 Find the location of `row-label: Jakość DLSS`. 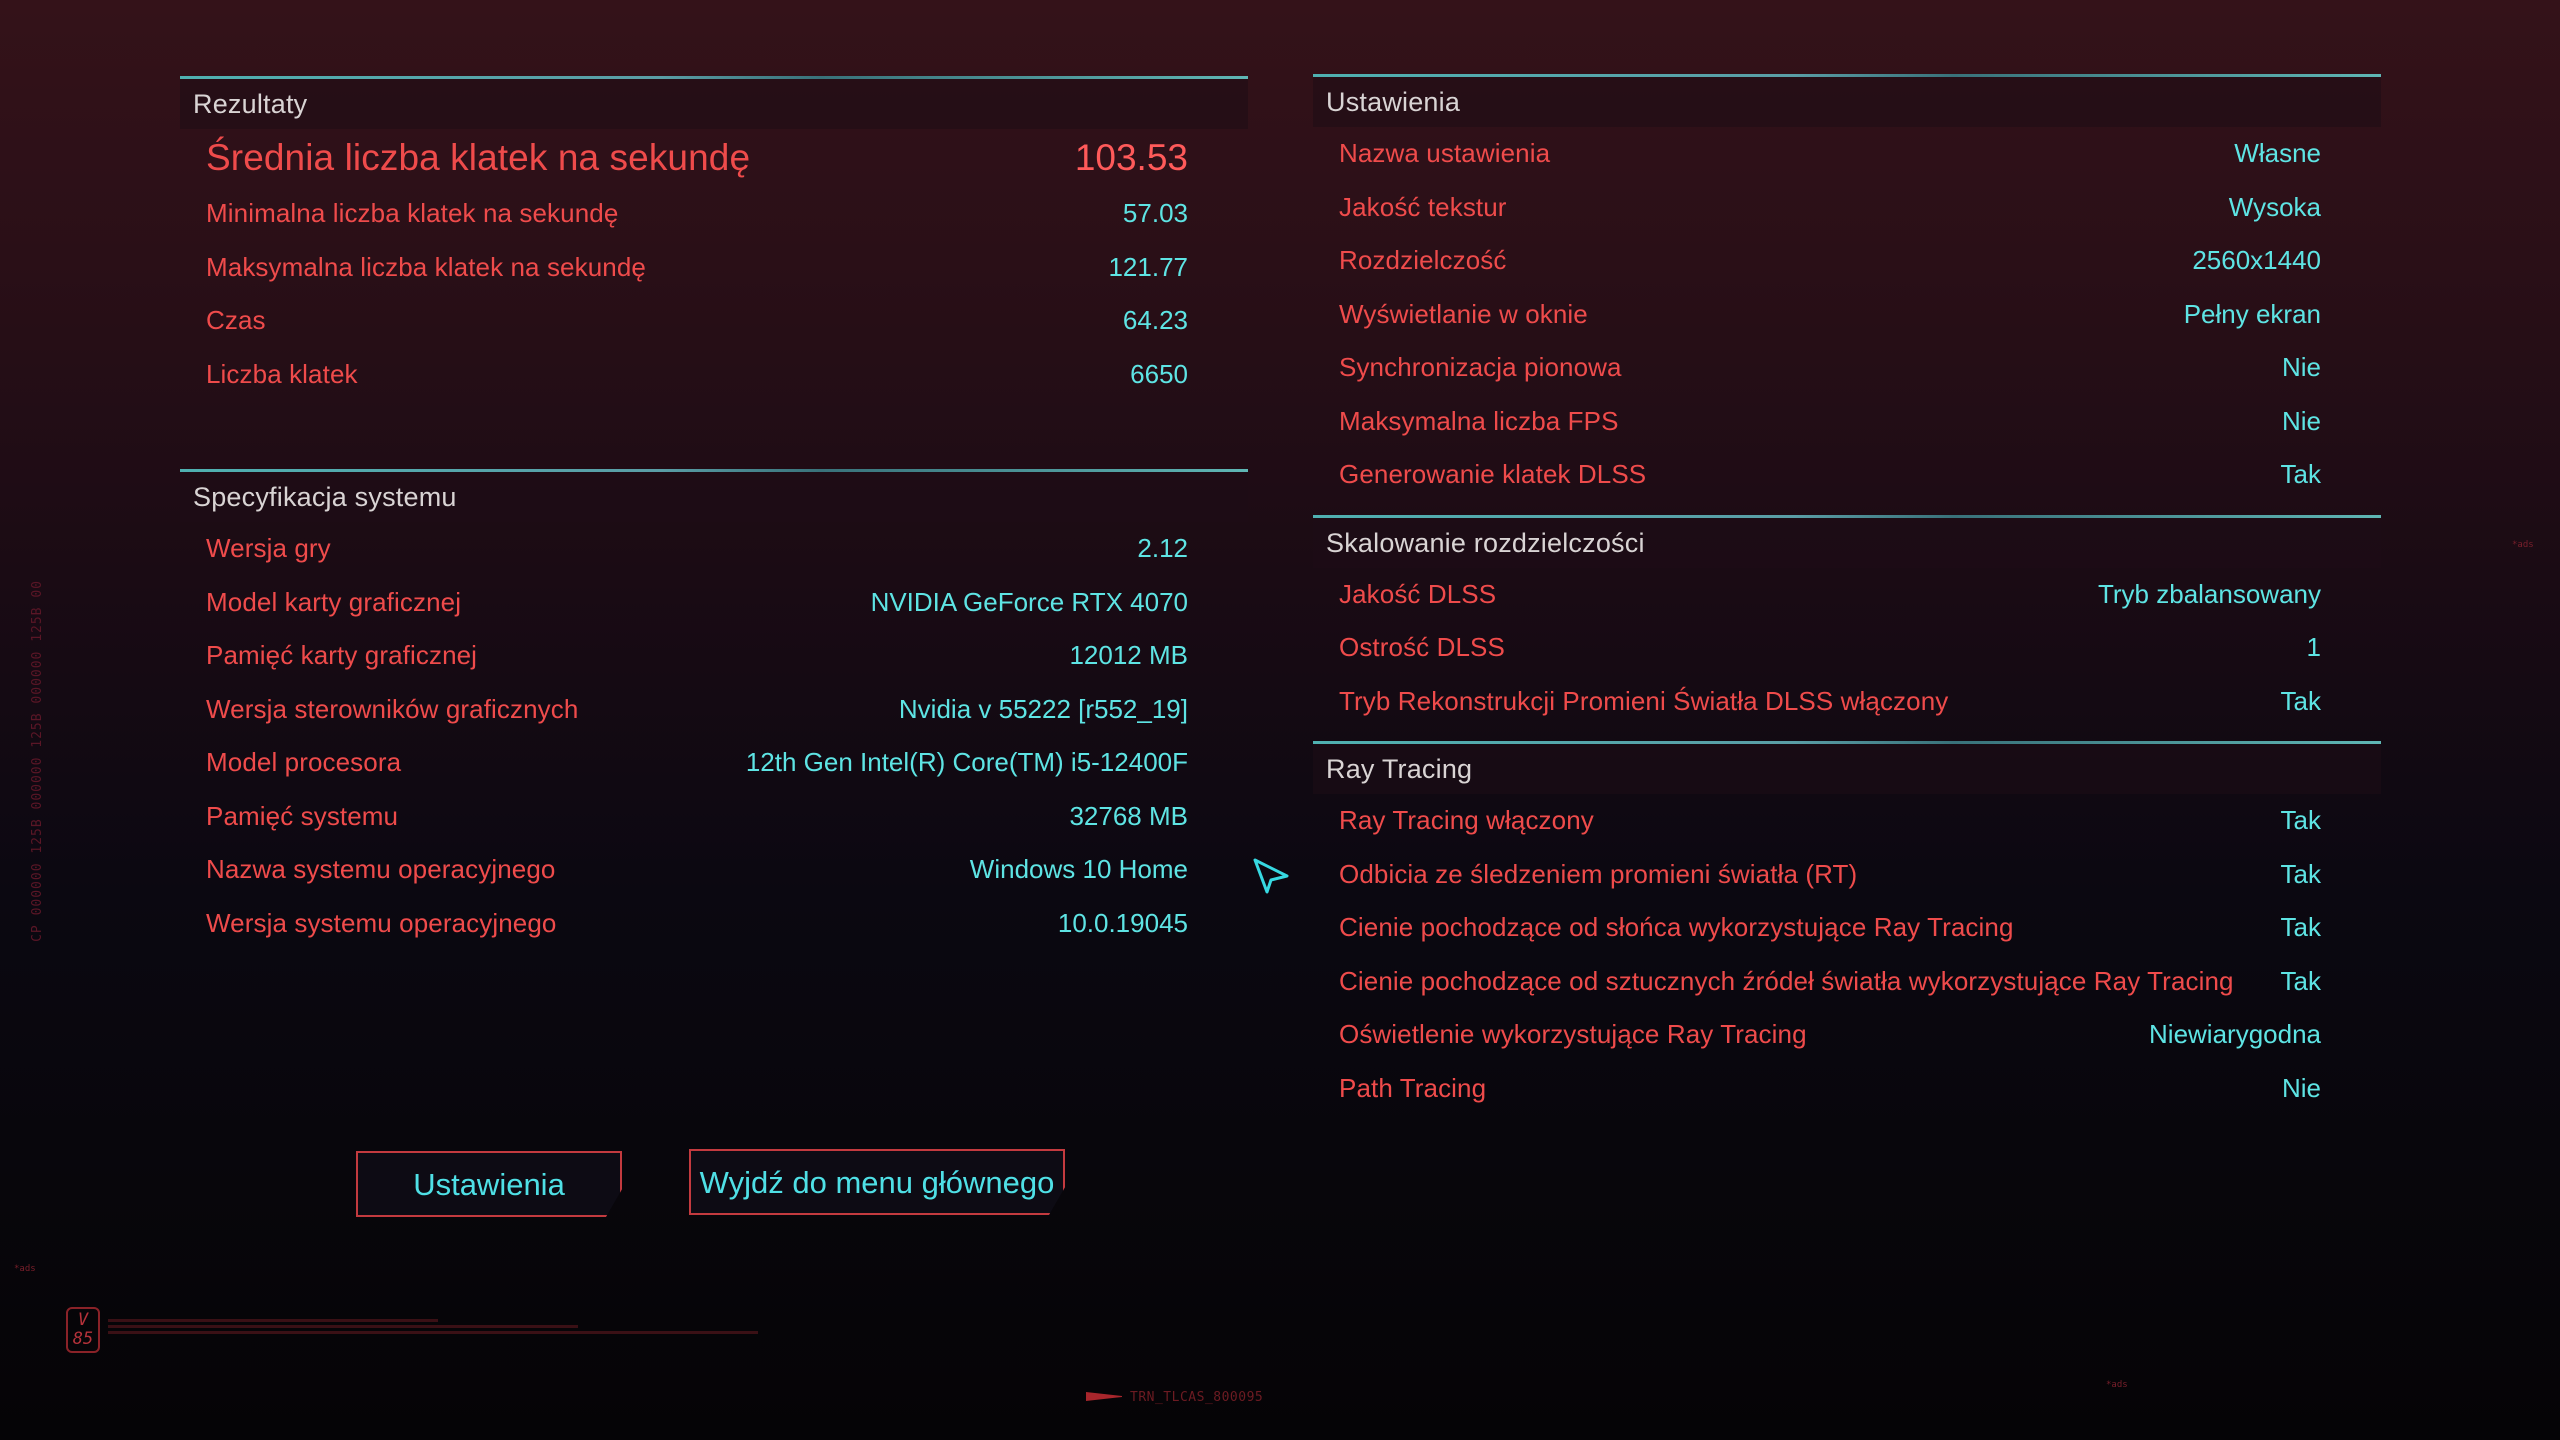

row-label: Jakość DLSS is located at coordinates (1418, 593).